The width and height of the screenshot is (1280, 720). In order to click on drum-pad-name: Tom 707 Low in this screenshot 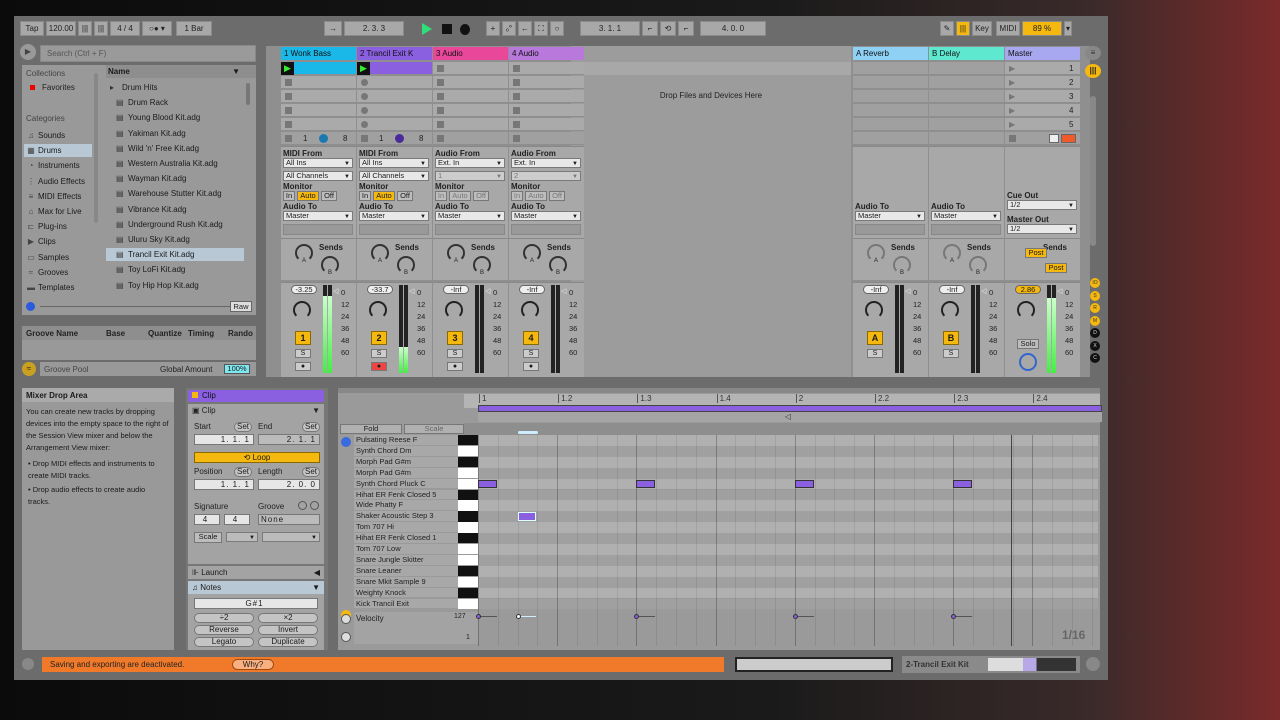, I will do `click(406, 549)`.